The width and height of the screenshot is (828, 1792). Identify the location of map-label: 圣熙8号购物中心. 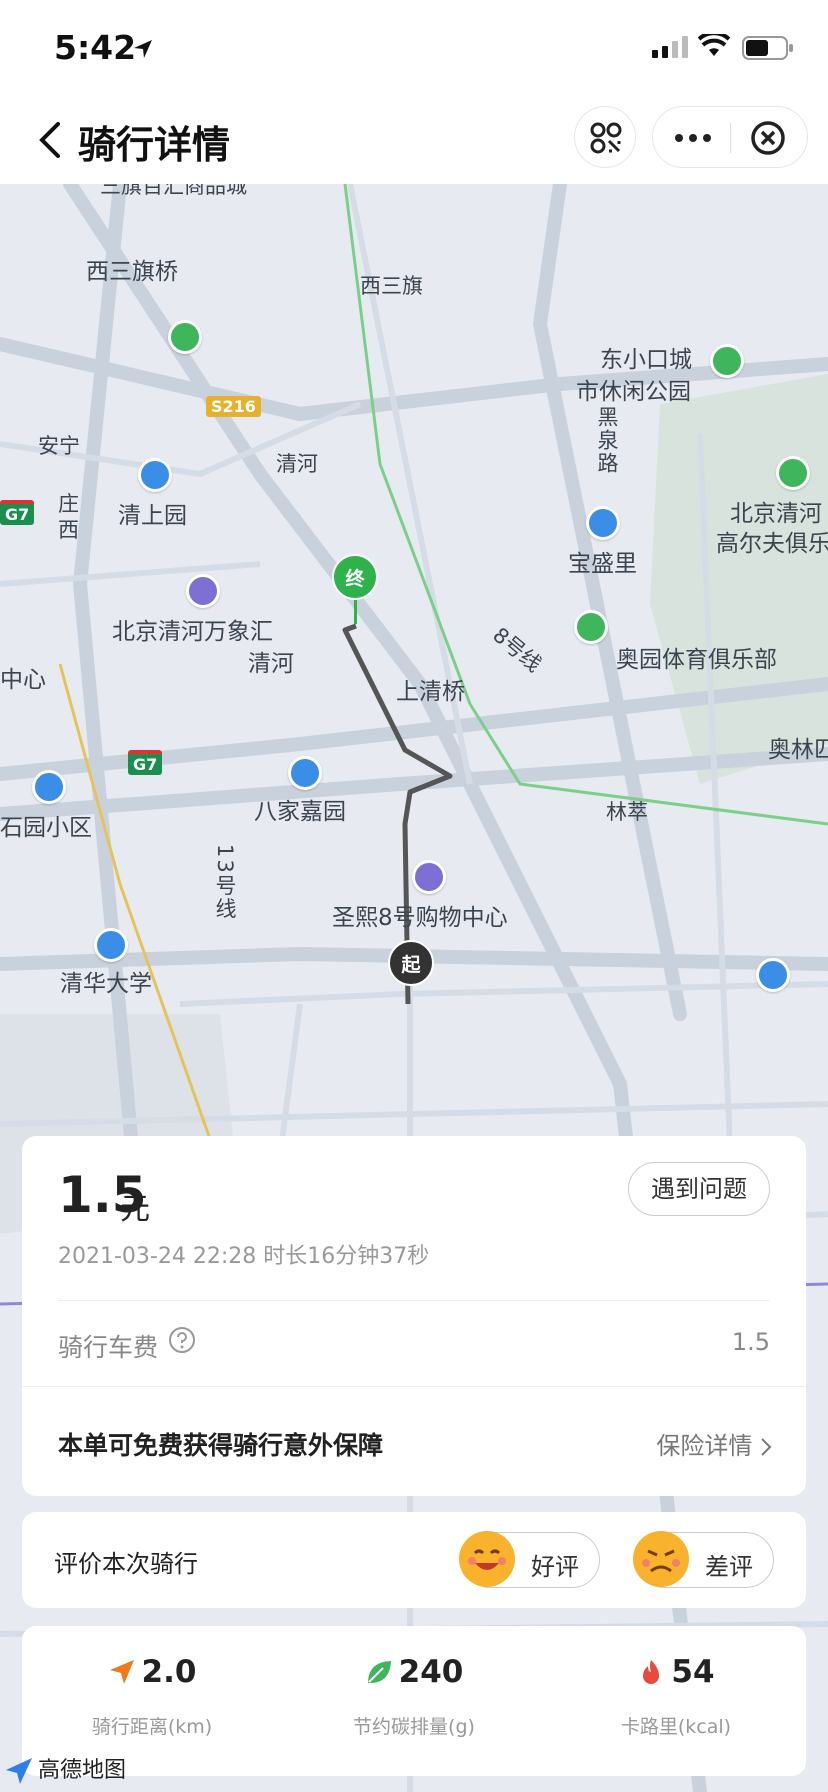
(420, 918).